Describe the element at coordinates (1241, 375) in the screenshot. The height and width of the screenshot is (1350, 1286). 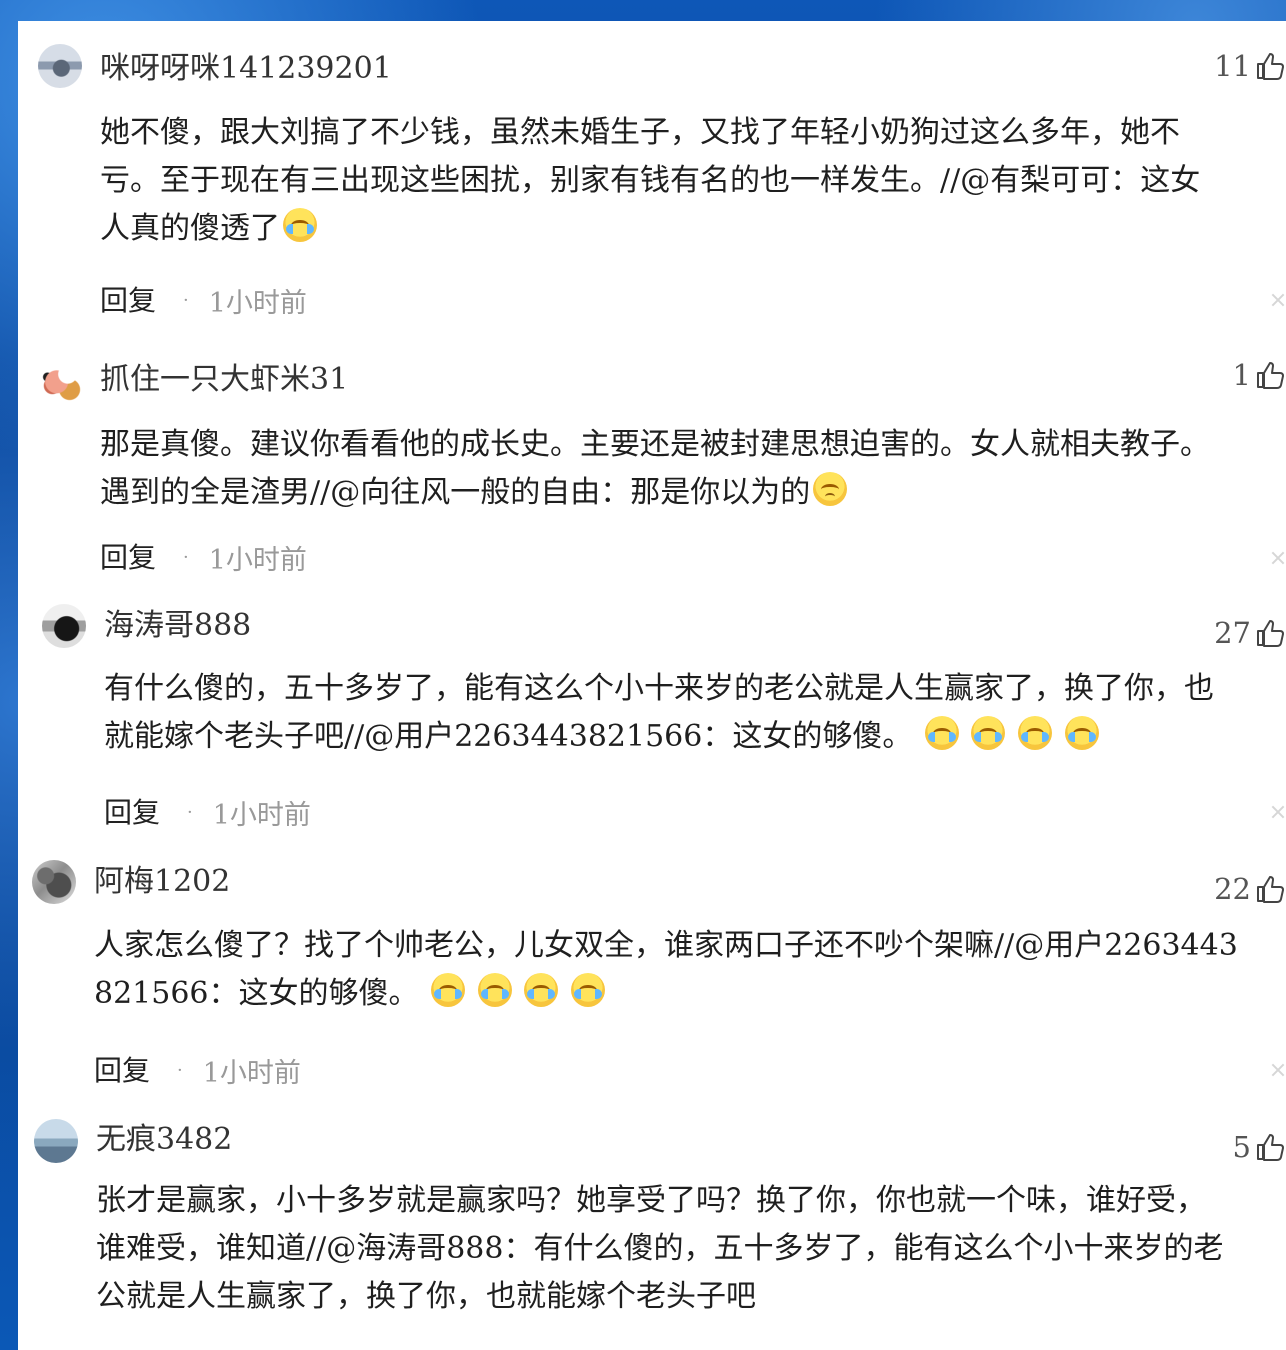
I see `like-count: 1` at that location.